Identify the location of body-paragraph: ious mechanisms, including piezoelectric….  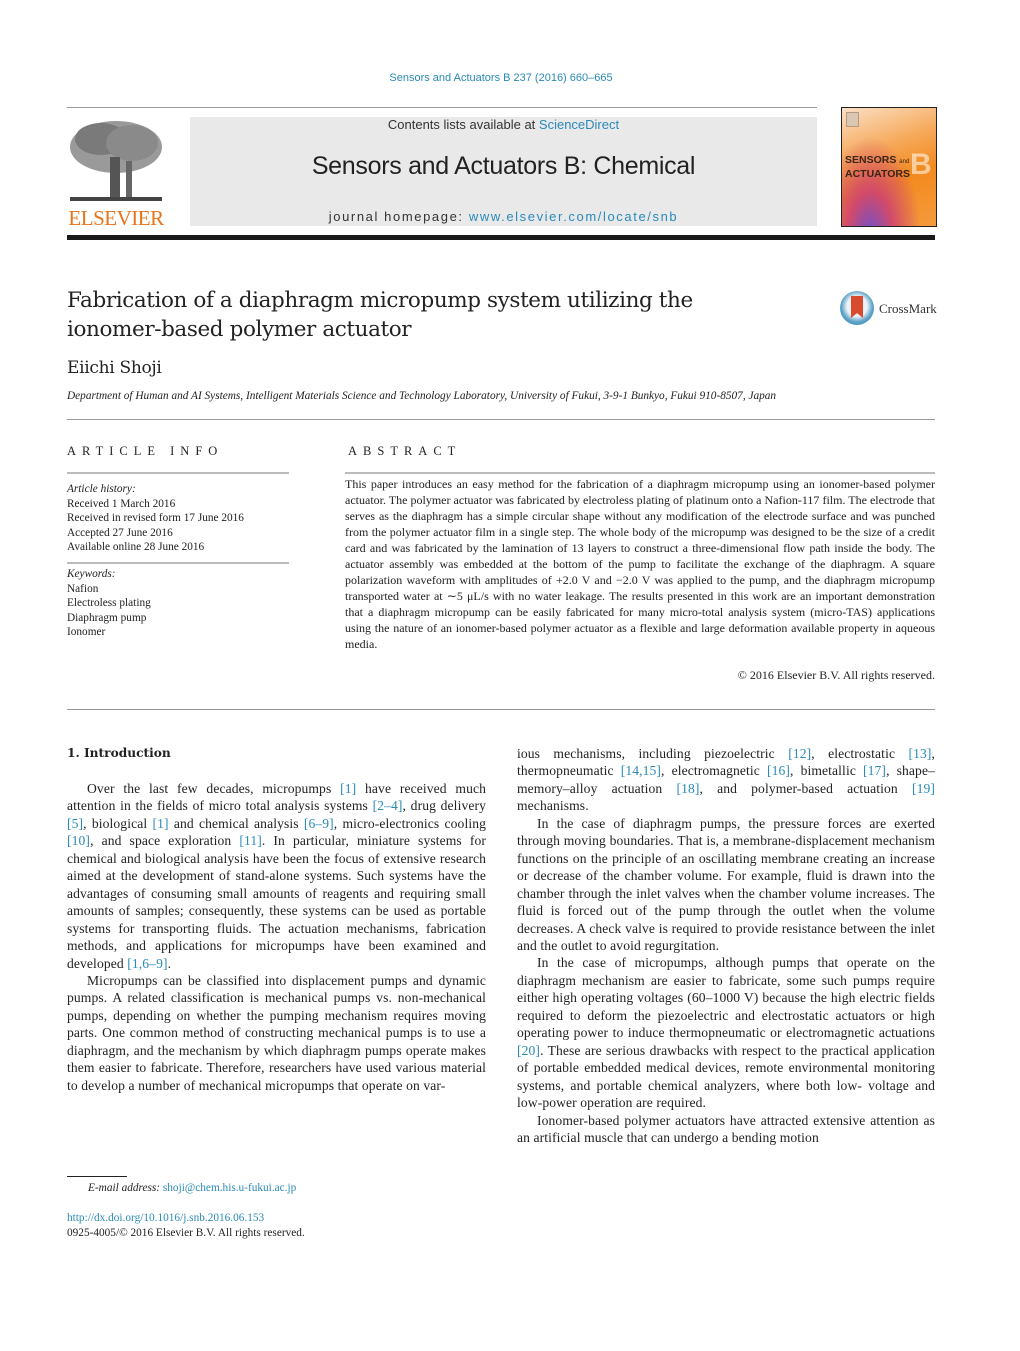
(726, 780).